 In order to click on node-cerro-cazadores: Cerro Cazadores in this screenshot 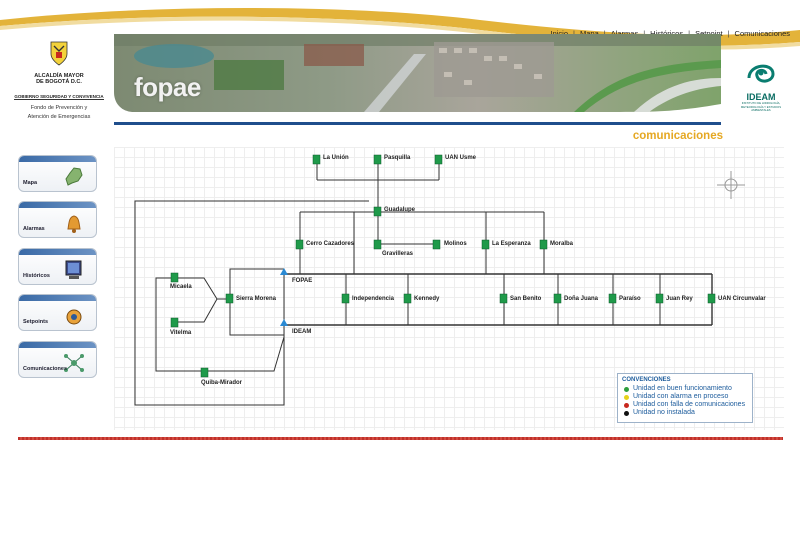, I will do `click(330, 244)`.